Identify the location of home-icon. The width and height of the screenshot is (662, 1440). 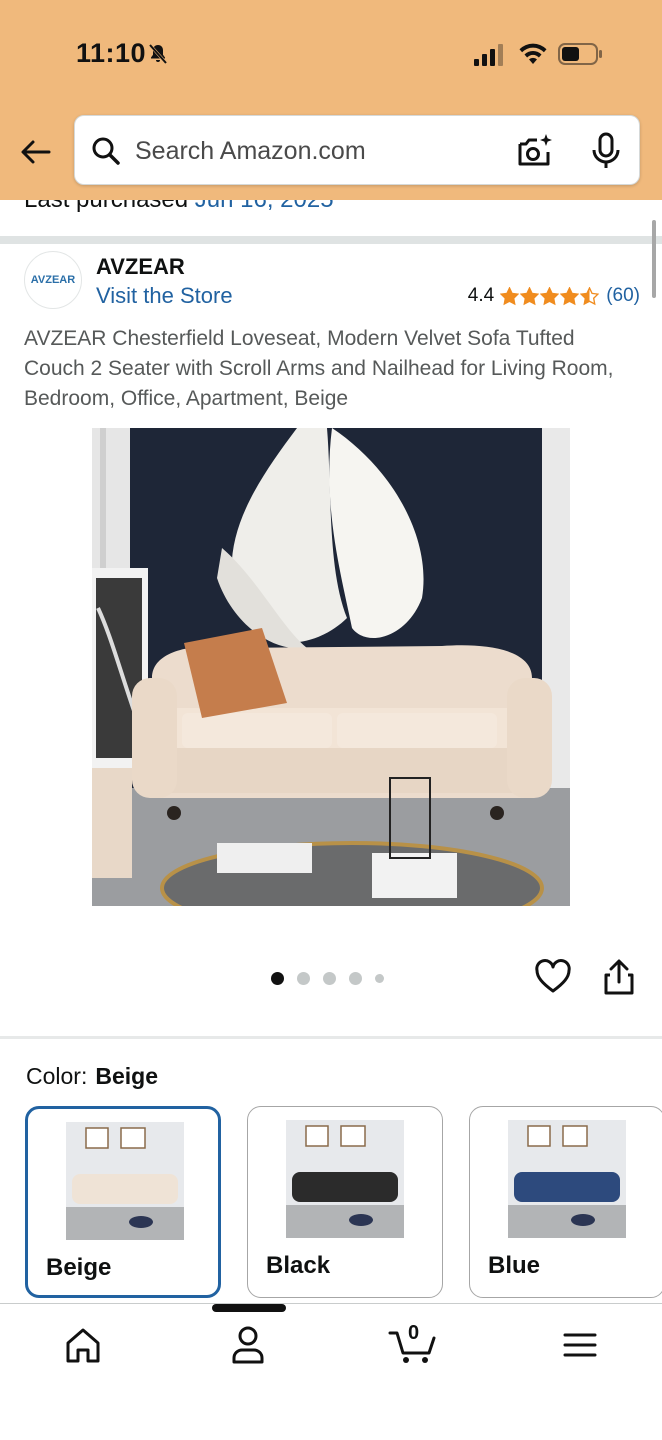
(83, 1345).